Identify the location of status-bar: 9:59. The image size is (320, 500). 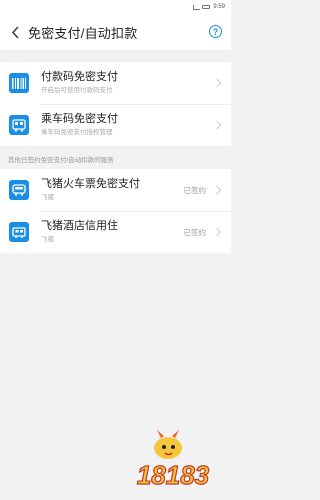
(115, 7).